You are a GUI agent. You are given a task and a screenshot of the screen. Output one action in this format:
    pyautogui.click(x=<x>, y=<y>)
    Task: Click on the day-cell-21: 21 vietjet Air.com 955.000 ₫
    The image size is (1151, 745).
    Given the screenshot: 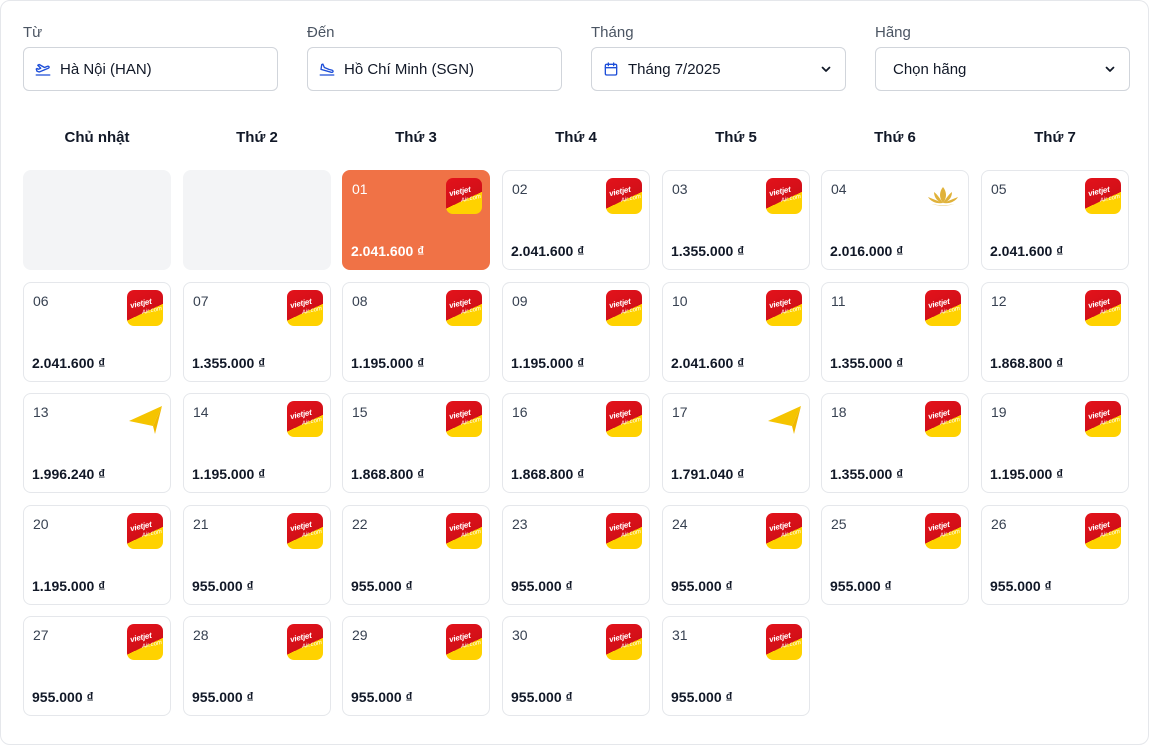 What is the action you would take?
    pyautogui.click(x=257, y=555)
    